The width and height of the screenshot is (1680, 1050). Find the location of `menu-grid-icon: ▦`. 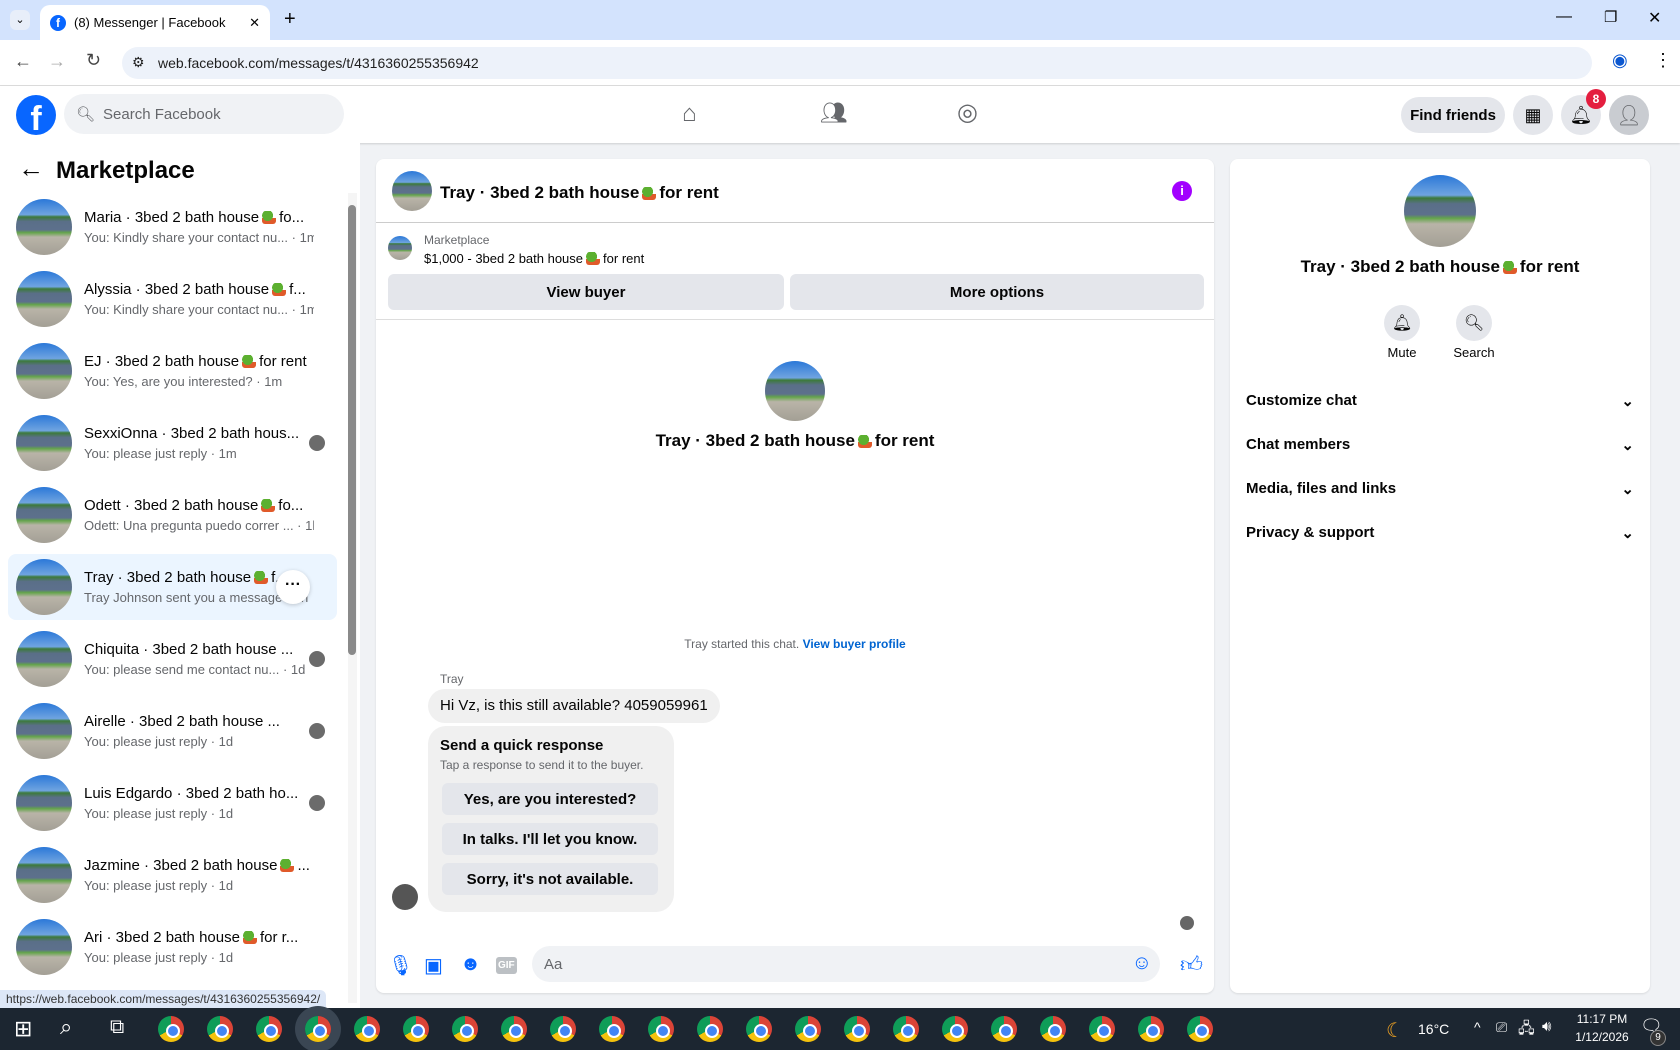

menu-grid-icon: ▦ is located at coordinates (1533, 115).